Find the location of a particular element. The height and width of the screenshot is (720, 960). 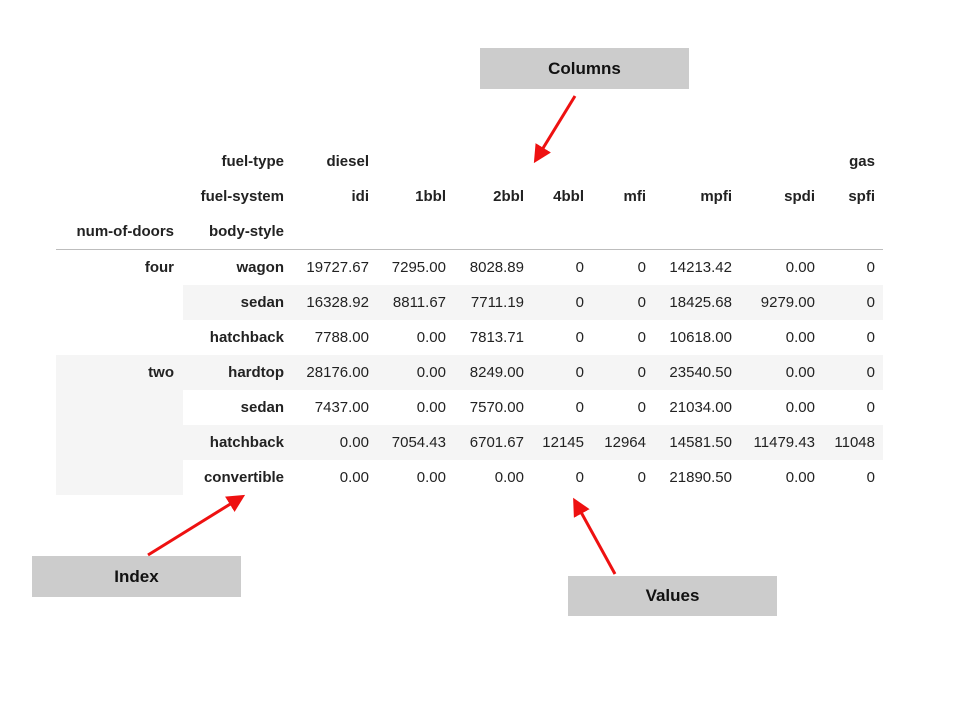

index-arrow is located at coordinates (196, 525).